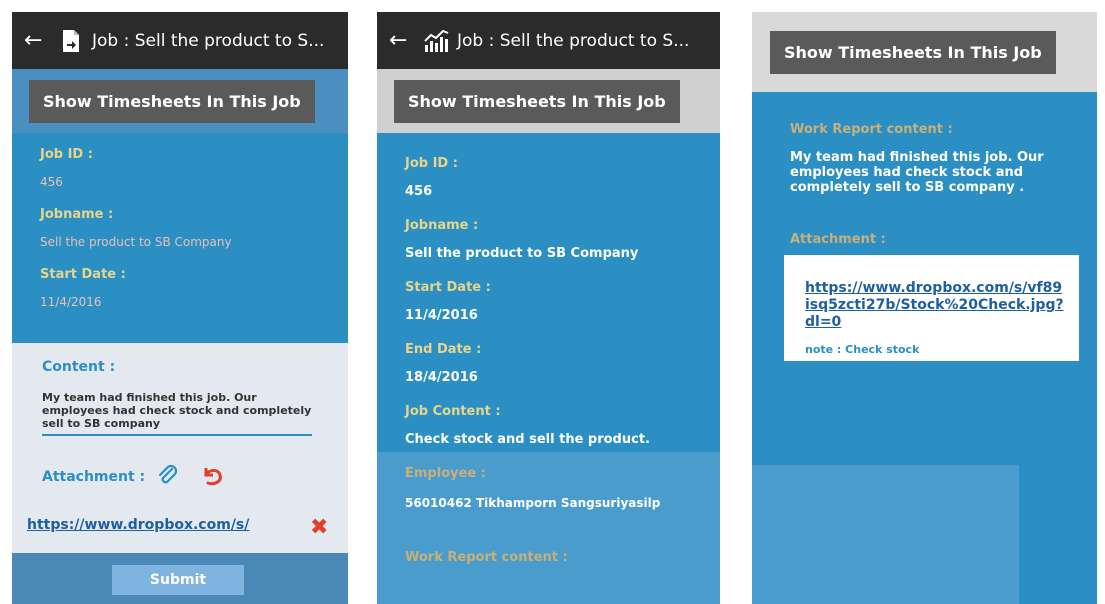 The height and width of the screenshot is (604, 1105). Describe the element at coordinates (168, 478) in the screenshot. I see `paperclip-icon` at that location.